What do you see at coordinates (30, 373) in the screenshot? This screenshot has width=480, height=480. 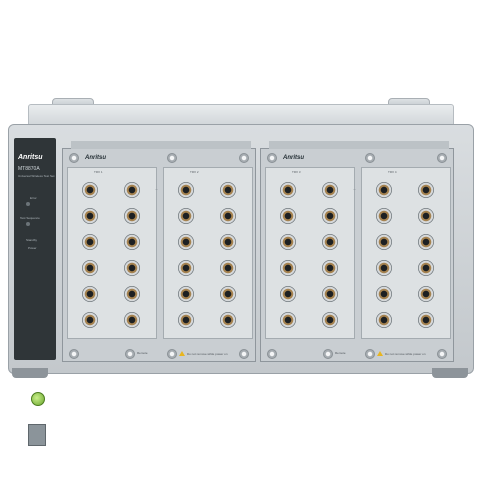 I see `foot-left` at bounding box center [30, 373].